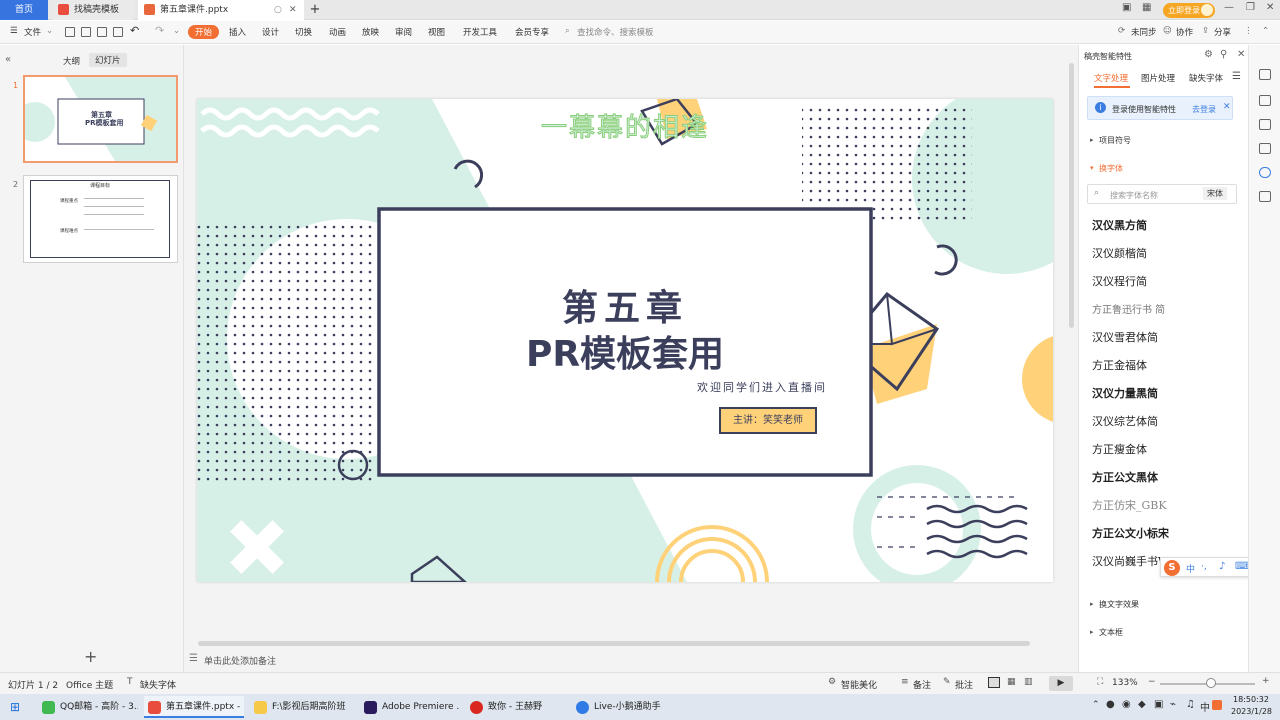  Describe the element at coordinates (1265, 172) in the screenshot. I see `smart-features-icon` at that location.